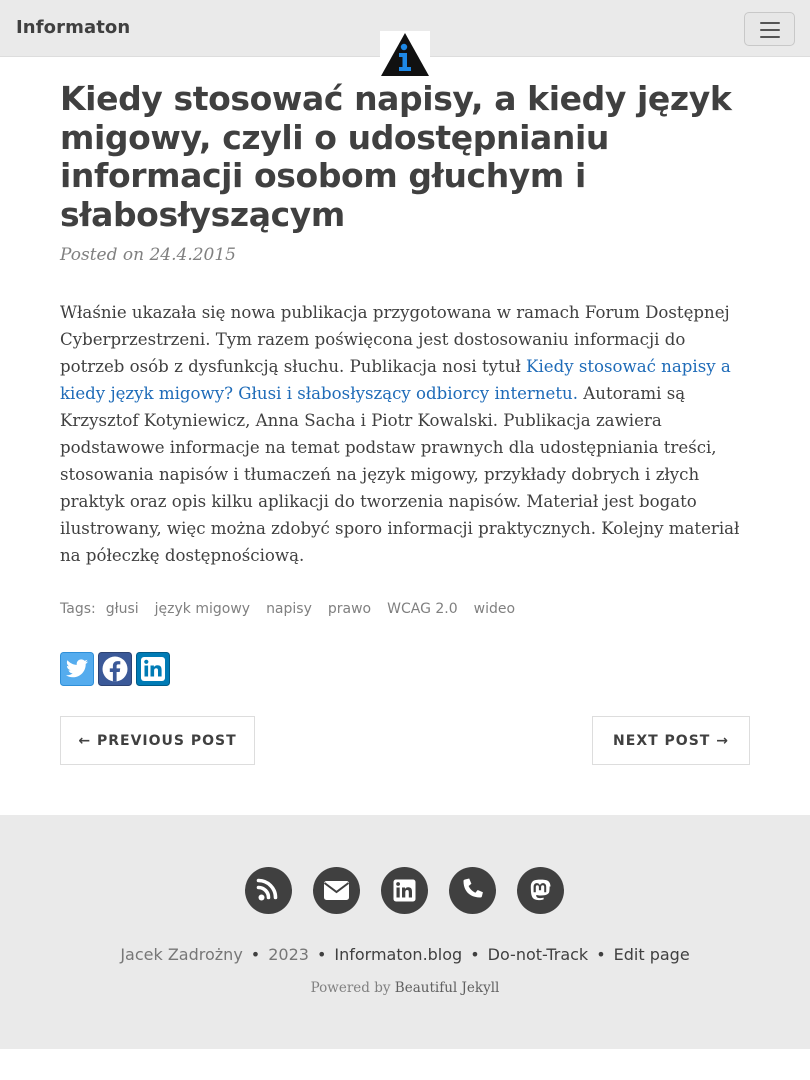 The height and width of the screenshot is (1080, 810). I want to click on footer-social-links, so click(404, 890).